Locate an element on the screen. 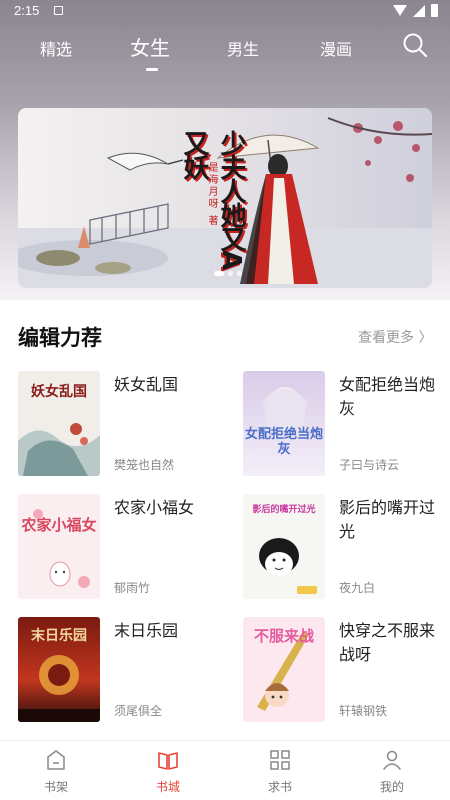 The image size is (450, 800). book-cover-title: 末日乐园 is located at coordinates (59, 636).